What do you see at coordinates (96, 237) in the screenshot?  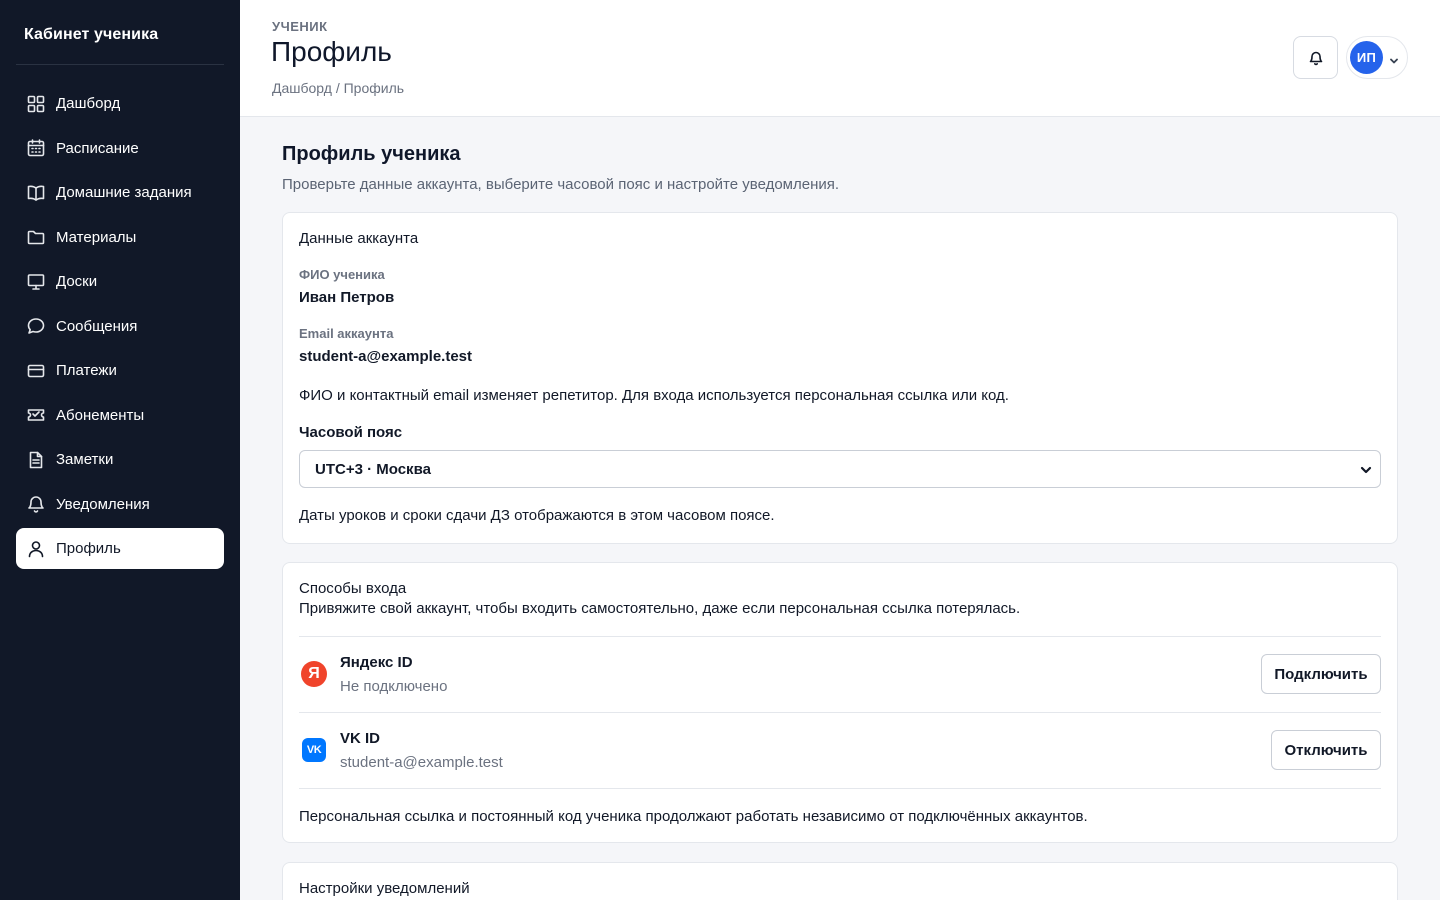 I see `sidebar-item-label: Материалы` at bounding box center [96, 237].